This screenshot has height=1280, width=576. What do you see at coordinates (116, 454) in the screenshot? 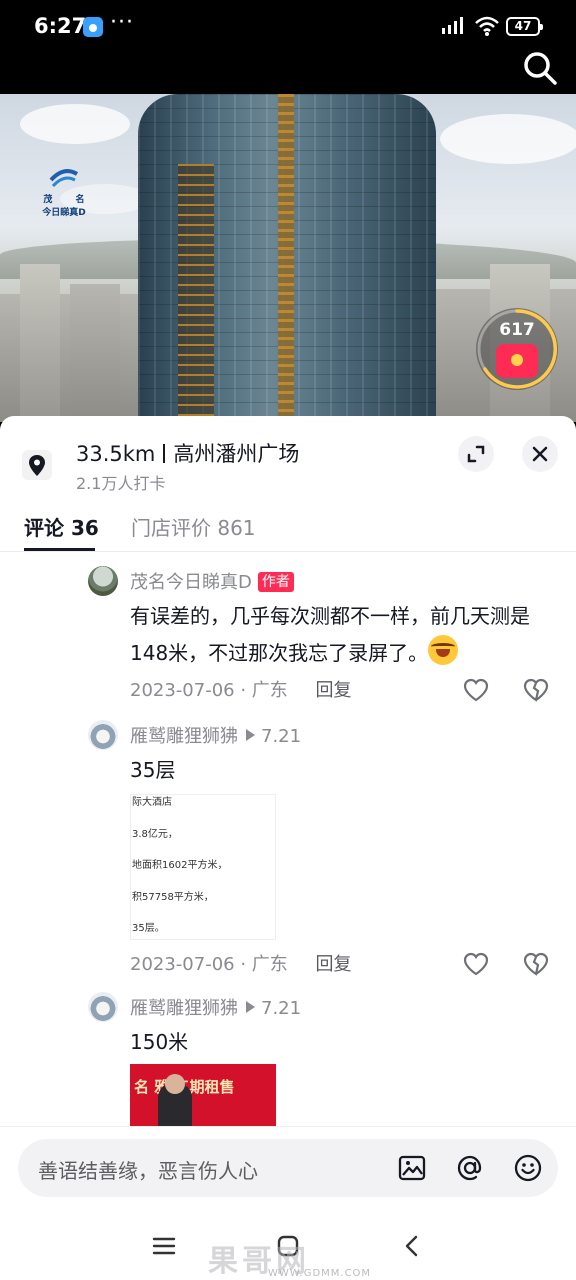
I see `location-distance: 33.5km` at bounding box center [116, 454].